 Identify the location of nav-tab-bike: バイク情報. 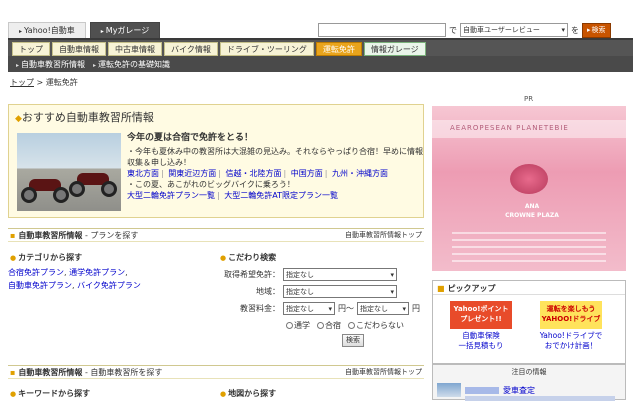
(191, 49).